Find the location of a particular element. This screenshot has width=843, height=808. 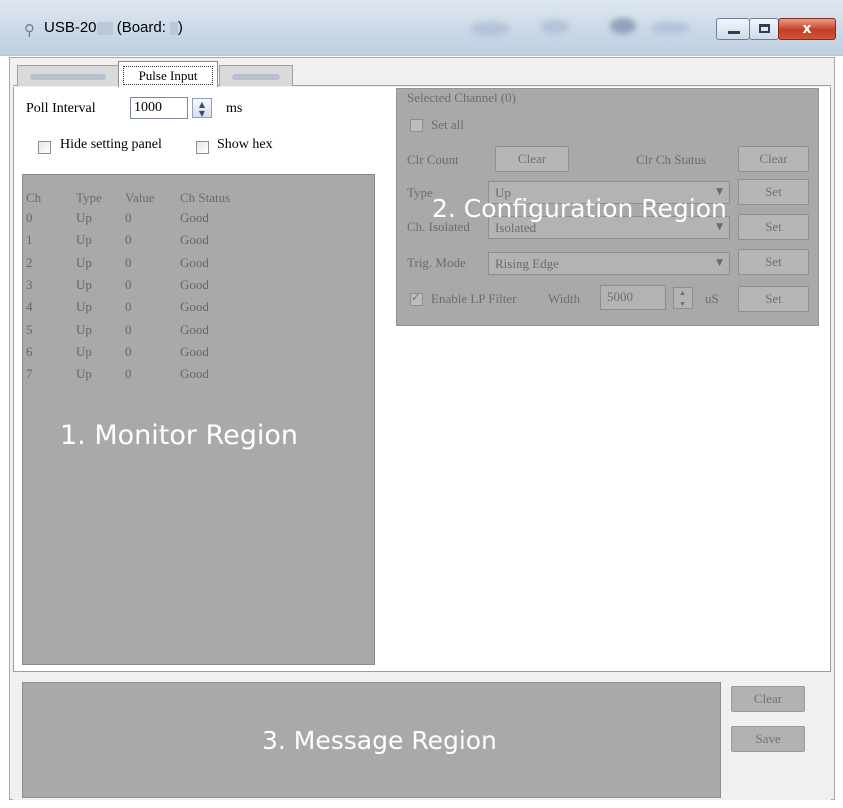

window-title-prefix: USB-20 is located at coordinates (70, 27).